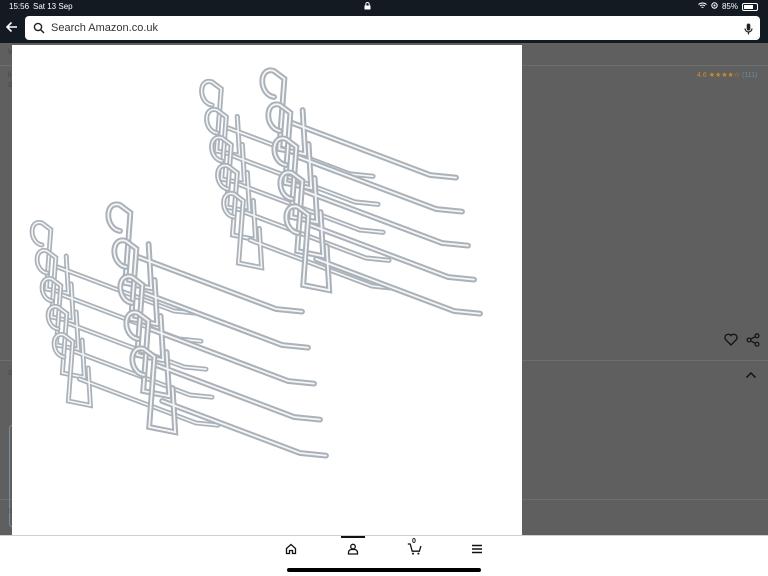  I want to click on lock-icon, so click(367, 7).